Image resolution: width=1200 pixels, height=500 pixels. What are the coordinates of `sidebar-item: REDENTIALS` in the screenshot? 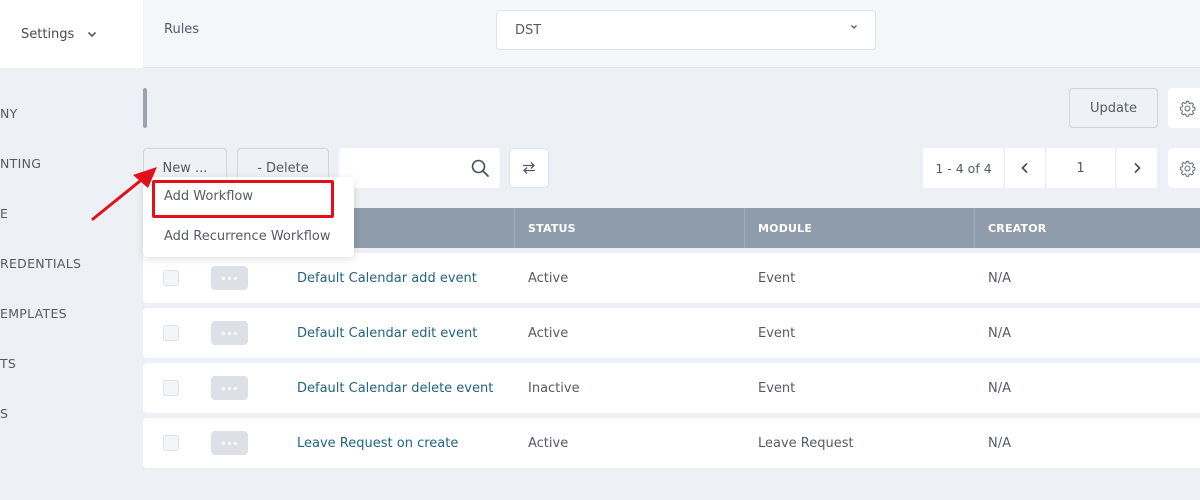 It's located at (40, 263).